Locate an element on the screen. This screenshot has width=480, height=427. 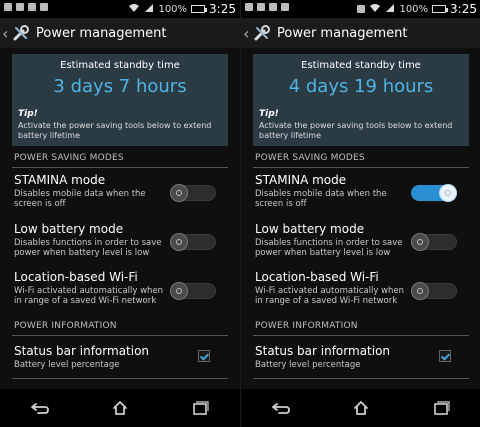
stamina-status-icon is located at coordinates (361, 9).